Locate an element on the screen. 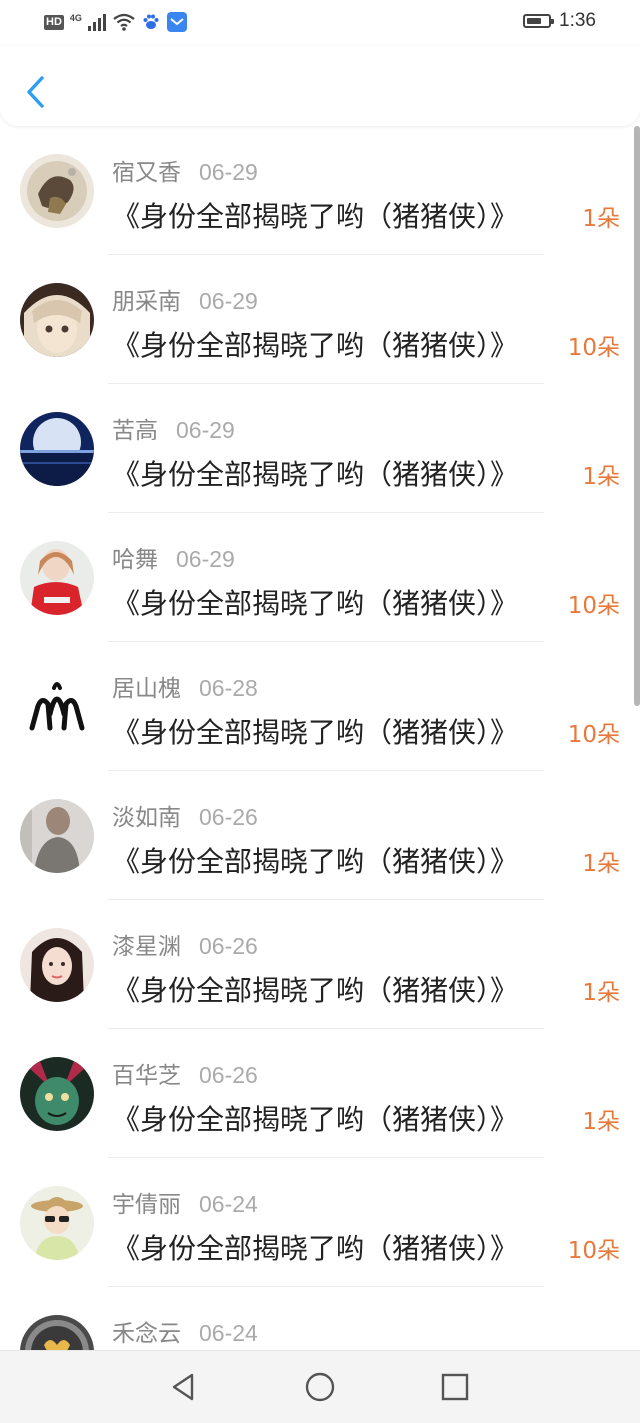 The height and width of the screenshot is (1423, 640). chevron-left-icon is located at coordinates (35, 92).